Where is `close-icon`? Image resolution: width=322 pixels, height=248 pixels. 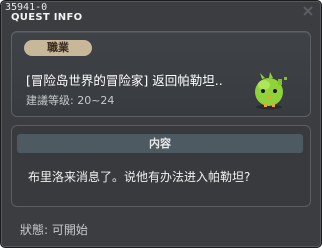
close-icon is located at coordinates (308, 11).